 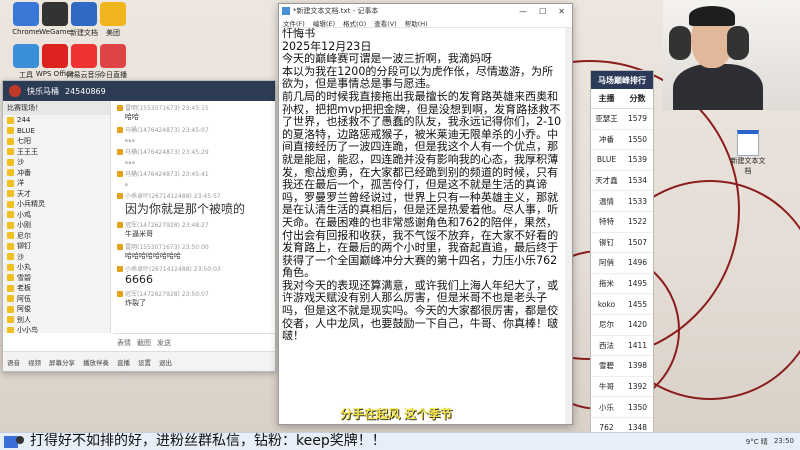 What do you see at coordinates (194, 298) in the screenshot?
I see `chat-message: 冠军(1472627928) 23:50:07 炸裂了` at bounding box center [194, 298].